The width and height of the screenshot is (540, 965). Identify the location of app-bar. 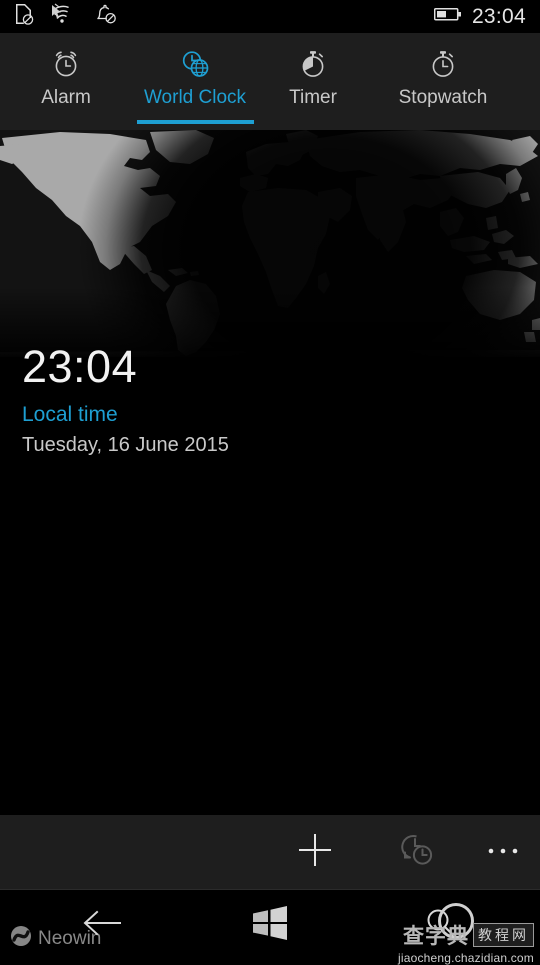
(270, 852).